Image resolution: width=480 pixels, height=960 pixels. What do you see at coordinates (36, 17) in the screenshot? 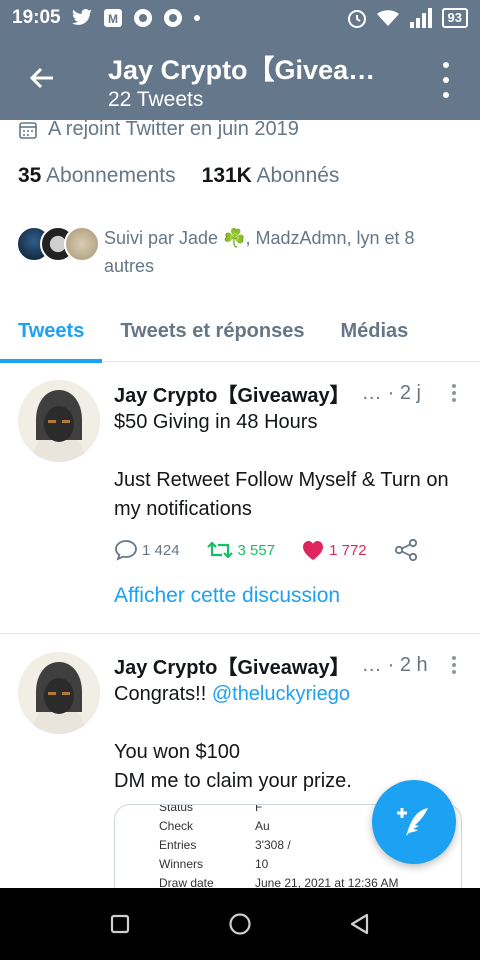
I see `status-time: 19:05` at bounding box center [36, 17].